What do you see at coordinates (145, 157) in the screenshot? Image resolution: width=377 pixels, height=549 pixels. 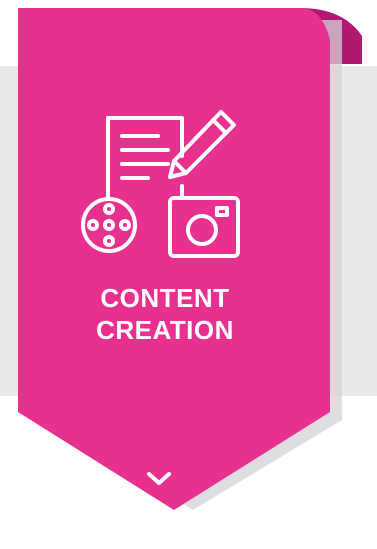 I see `document-icon` at bounding box center [145, 157].